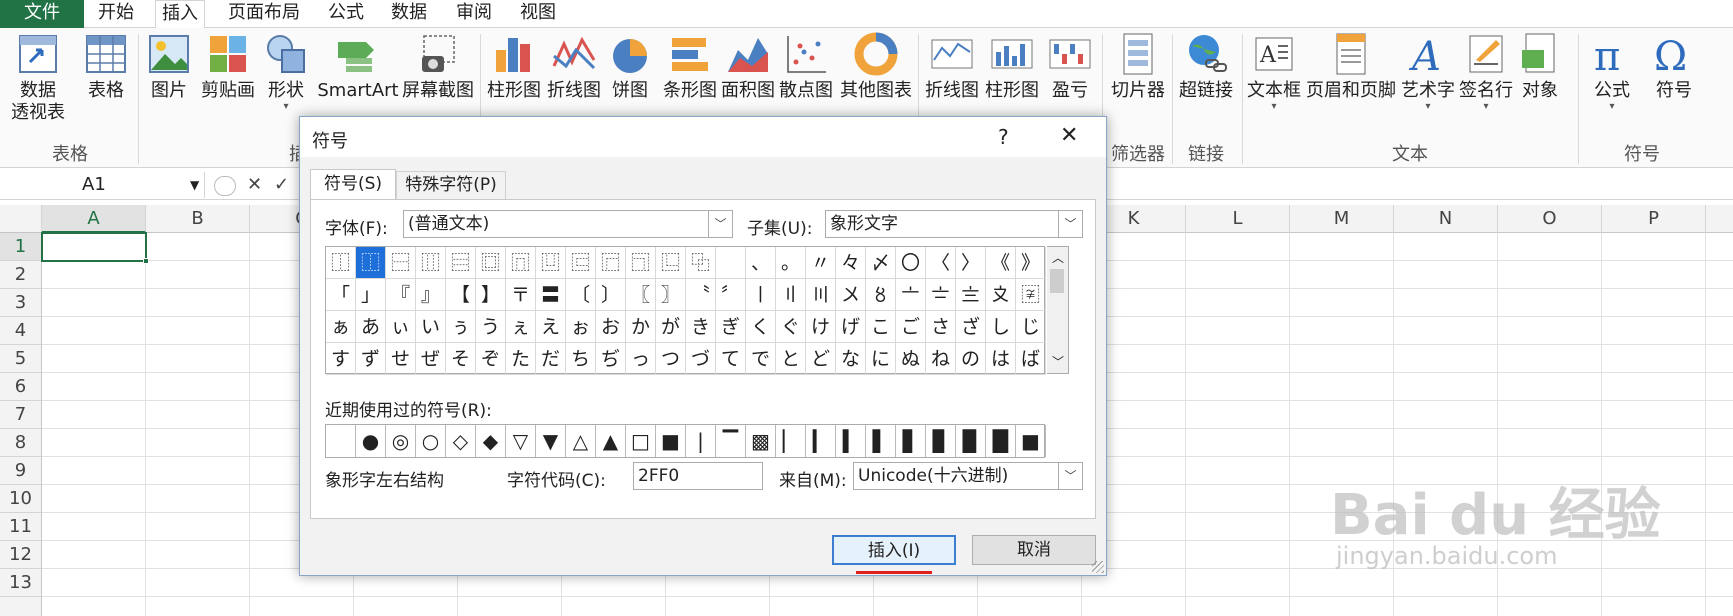  Describe the element at coordinates (38, 78) in the screenshot. I see `pivot-table-button: 数据 透视表` at that location.